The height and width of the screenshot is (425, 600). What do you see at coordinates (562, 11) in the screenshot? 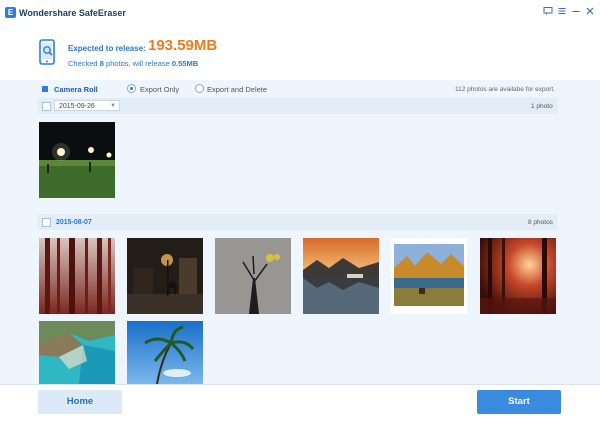
I see `menu-icon` at bounding box center [562, 11].